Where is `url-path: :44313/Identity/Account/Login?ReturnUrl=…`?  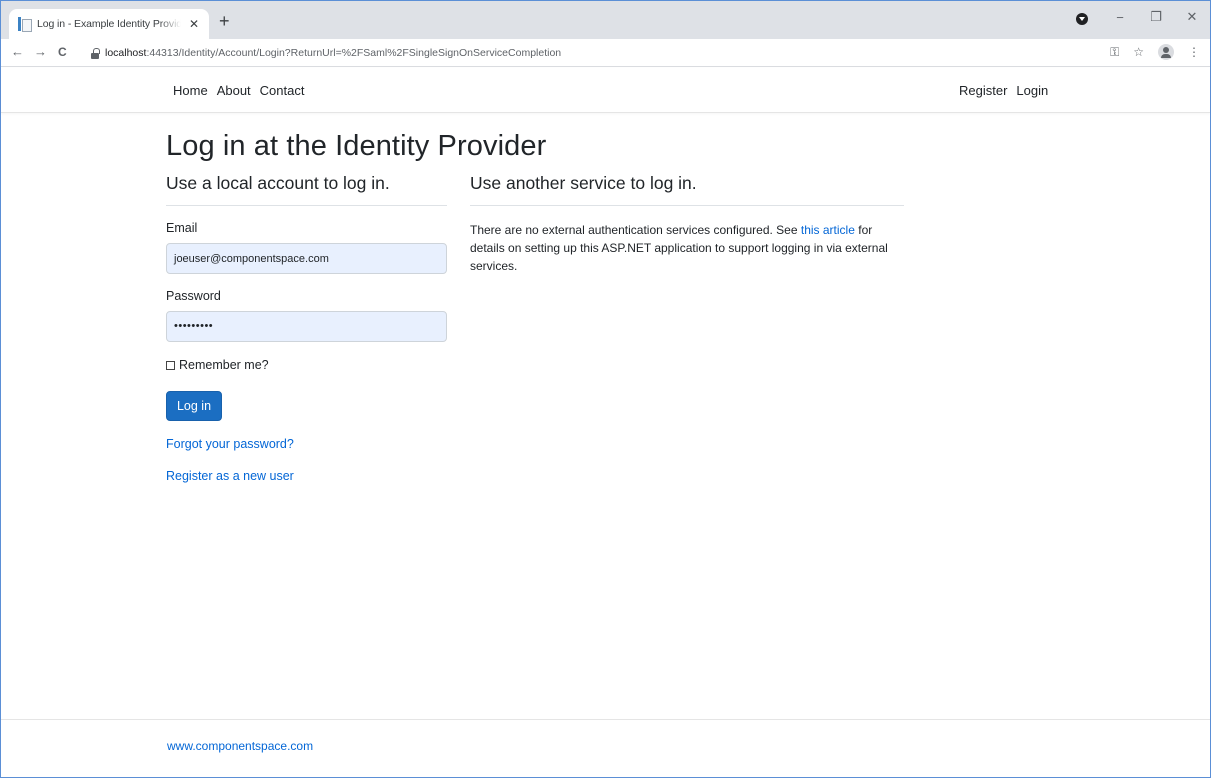
url-path: :44313/Identity/Account/Login?ReturnUrl=… is located at coordinates (354, 53).